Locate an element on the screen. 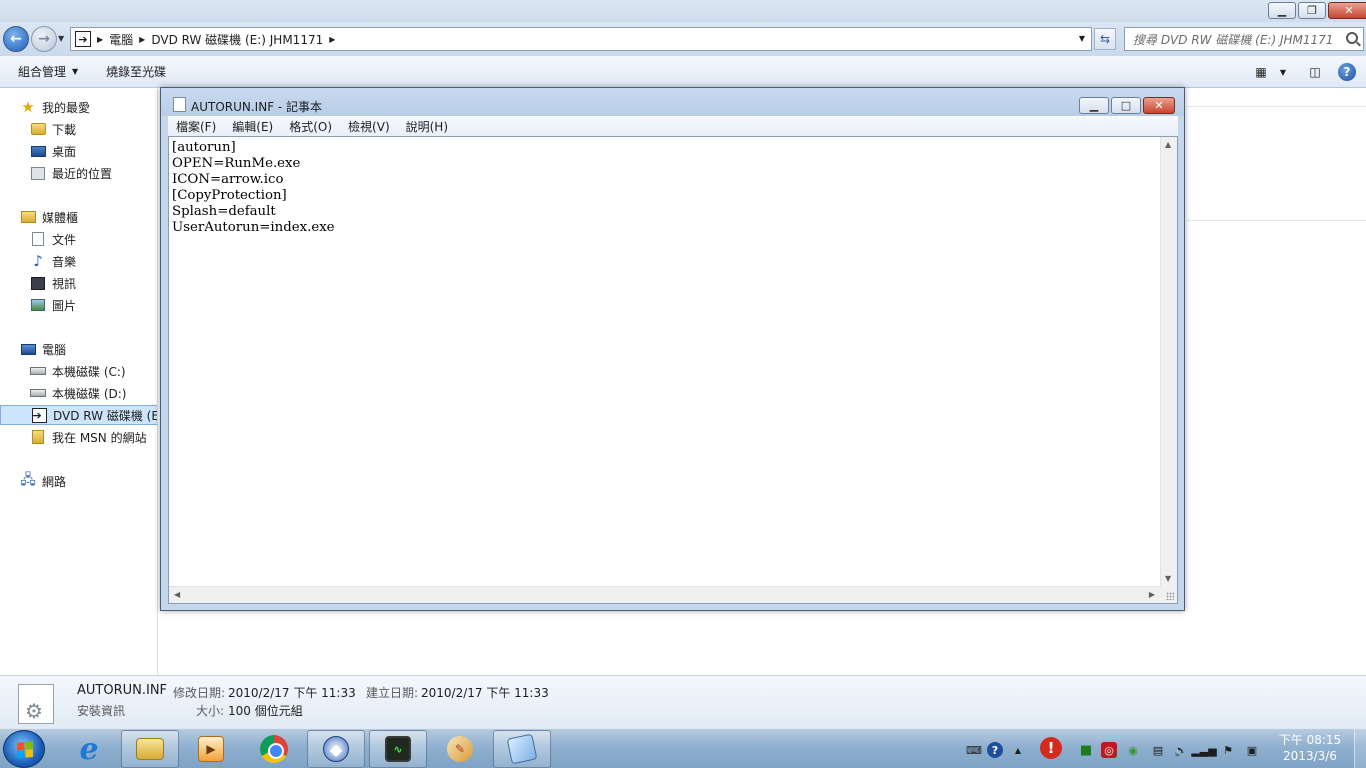 The width and height of the screenshot is (1366, 768). taskbar-system-monitor: ∿ is located at coordinates (398, 749).